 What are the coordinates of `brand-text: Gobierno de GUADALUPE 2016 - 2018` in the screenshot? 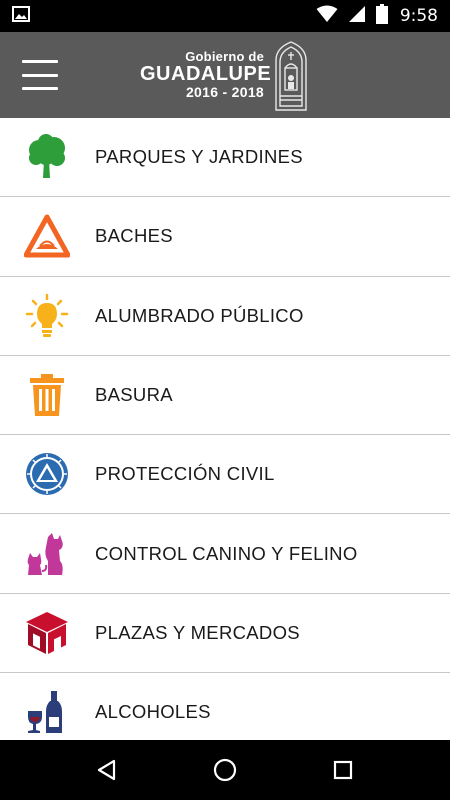 It's located at (206, 74).